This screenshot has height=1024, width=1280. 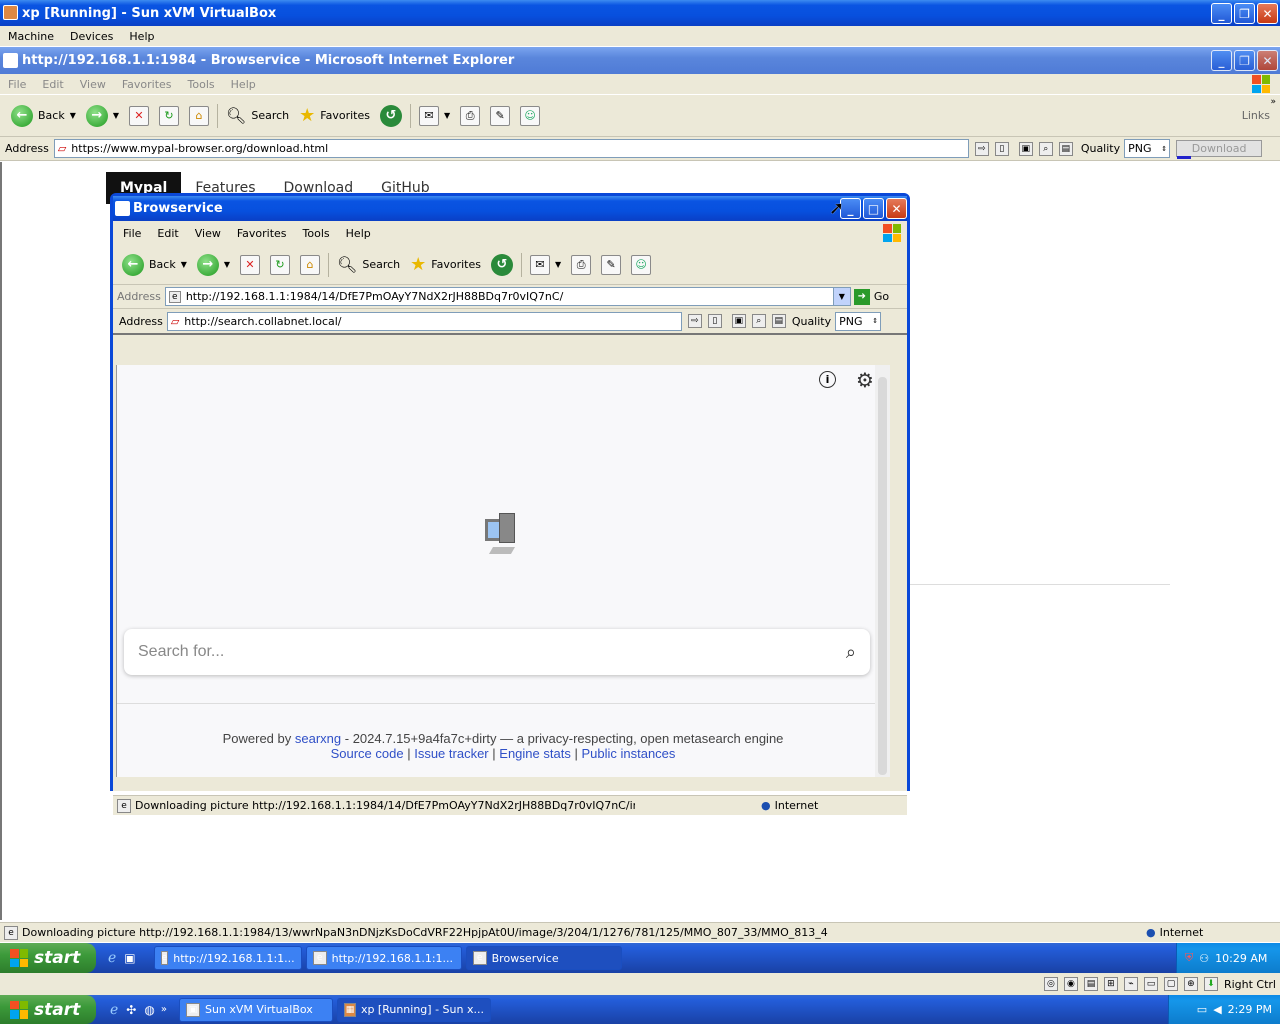 What do you see at coordinates (535, 753) in the screenshot?
I see `engine-stats-link: Engine stats` at bounding box center [535, 753].